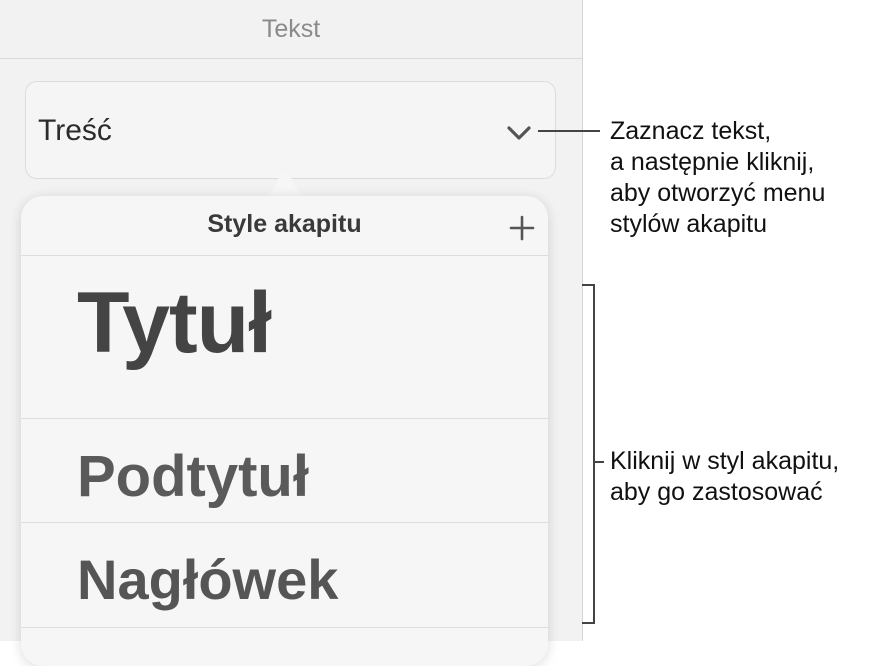 This screenshot has width=892, height=666. What do you see at coordinates (285, 185) in the screenshot?
I see `popover-arrow` at bounding box center [285, 185].